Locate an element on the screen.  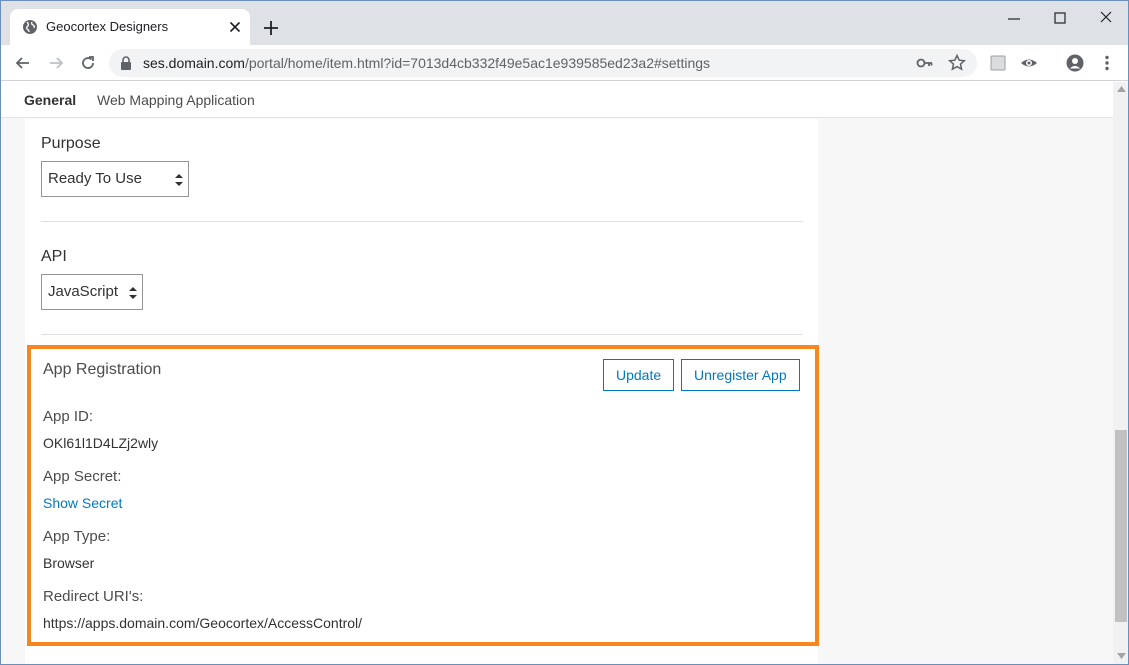
purpose-select: Ready To Use is located at coordinates (115, 179).